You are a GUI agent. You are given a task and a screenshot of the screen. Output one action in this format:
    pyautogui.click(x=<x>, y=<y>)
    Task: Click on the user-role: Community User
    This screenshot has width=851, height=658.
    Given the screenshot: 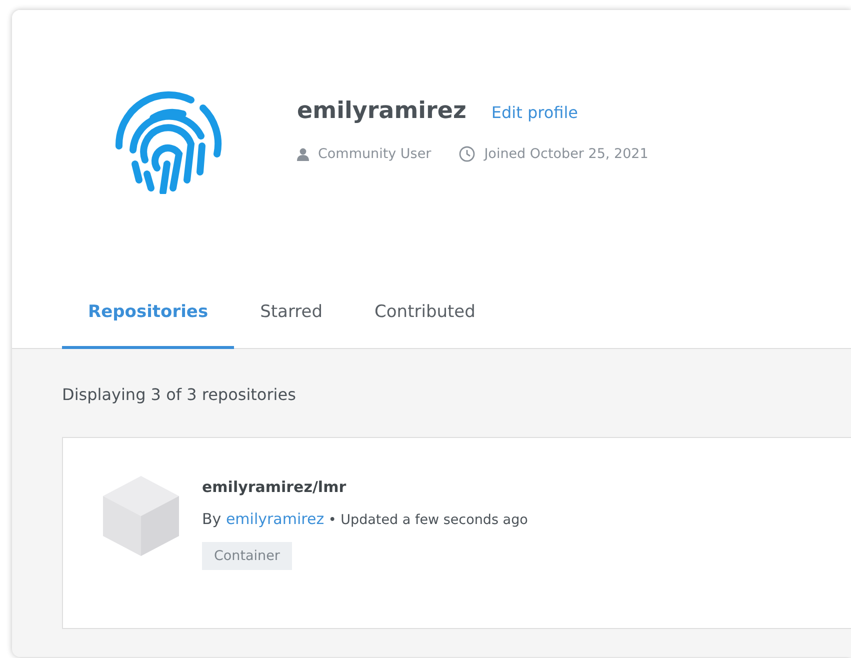 What is the action you would take?
    pyautogui.click(x=375, y=154)
    